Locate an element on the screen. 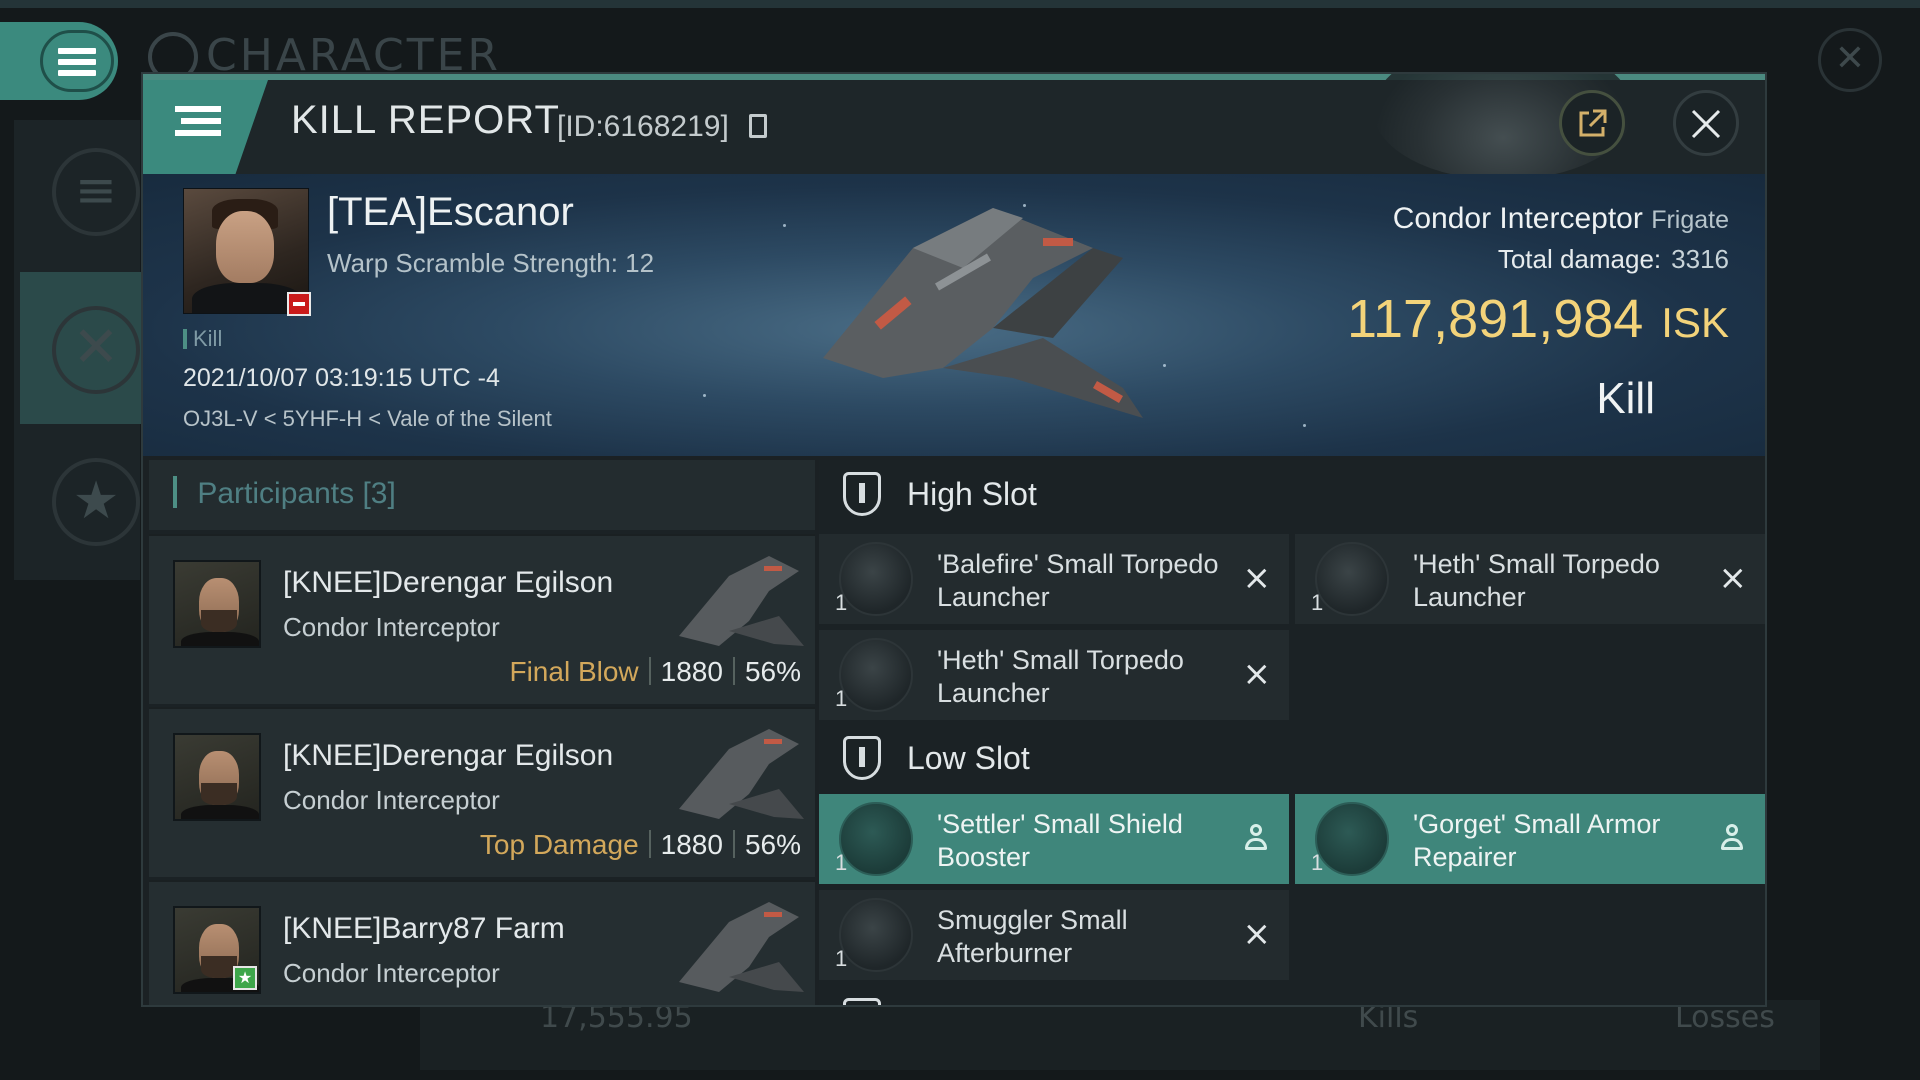 The height and width of the screenshot is (1080, 1920). victim-ship-name: Condor Interceptor Frigate is located at coordinates (1561, 219).